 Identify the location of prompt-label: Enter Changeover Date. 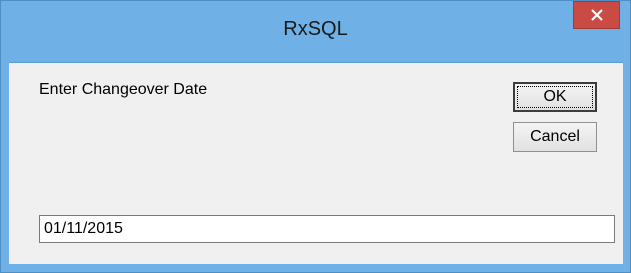
(123, 89).